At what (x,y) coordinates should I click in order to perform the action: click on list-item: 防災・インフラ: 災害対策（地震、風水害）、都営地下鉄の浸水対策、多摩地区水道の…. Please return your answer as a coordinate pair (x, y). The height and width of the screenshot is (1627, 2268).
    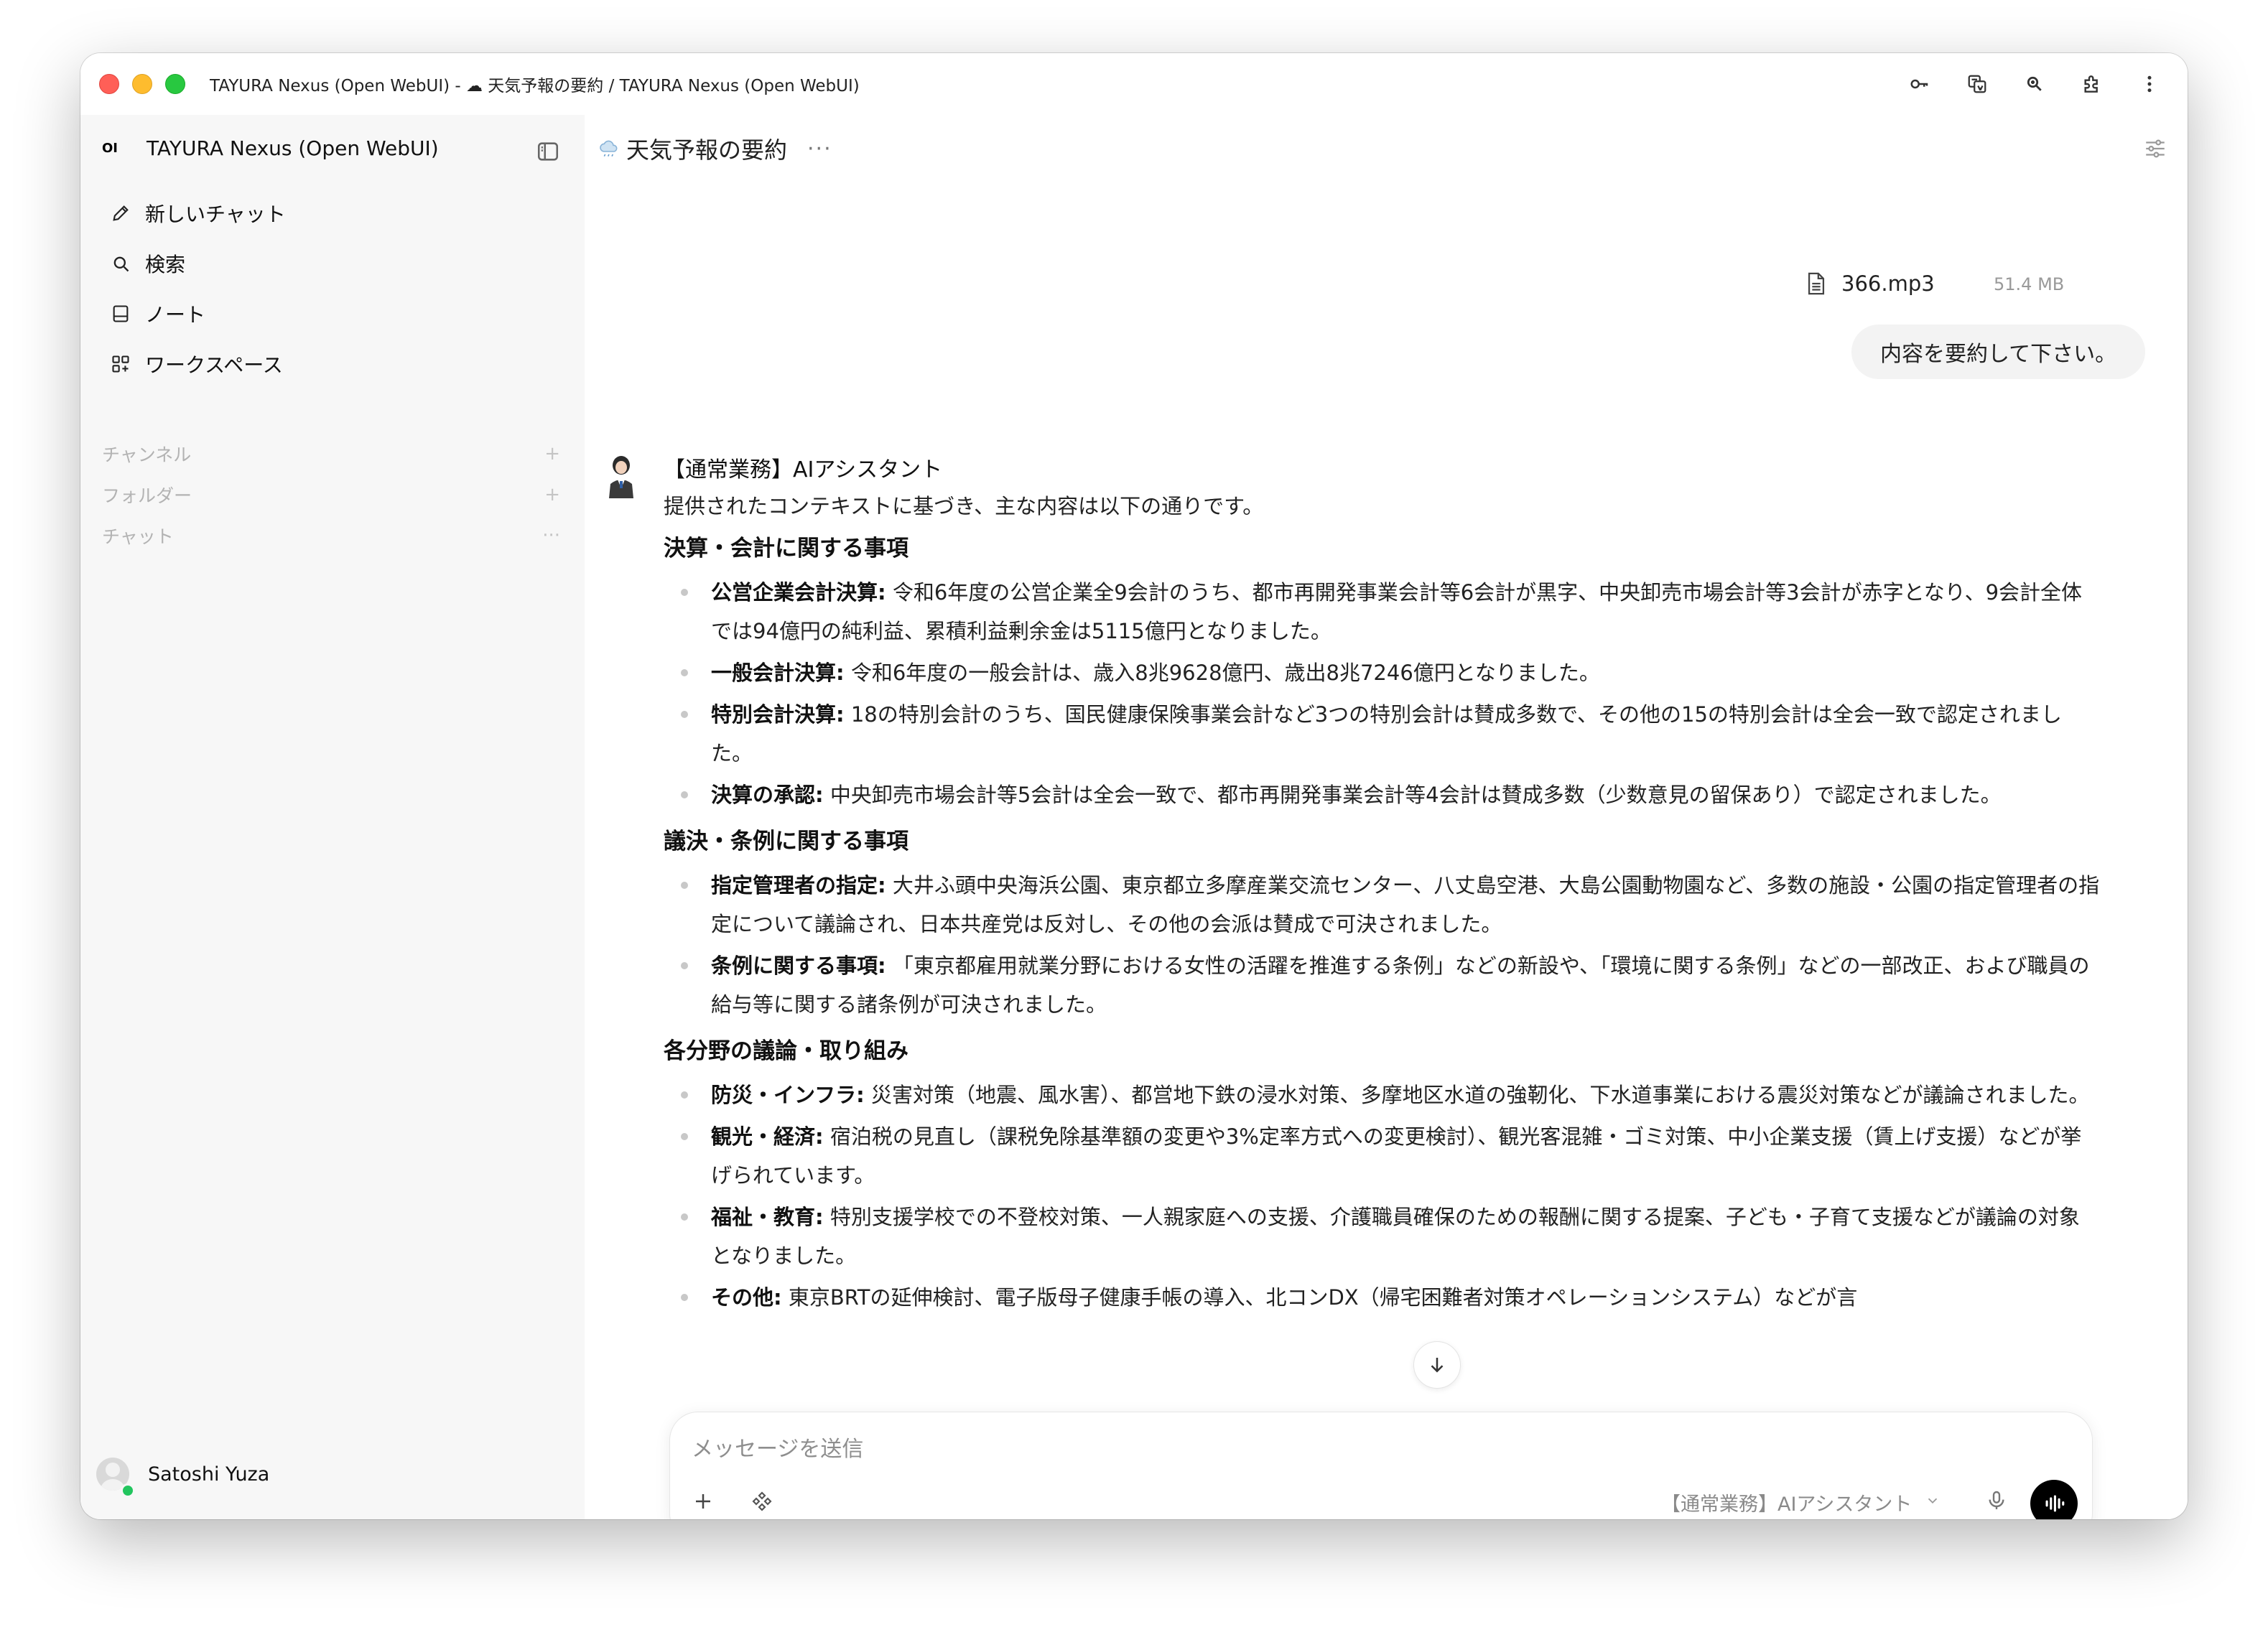
    Looking at the image, I should click on (1382, 1095).